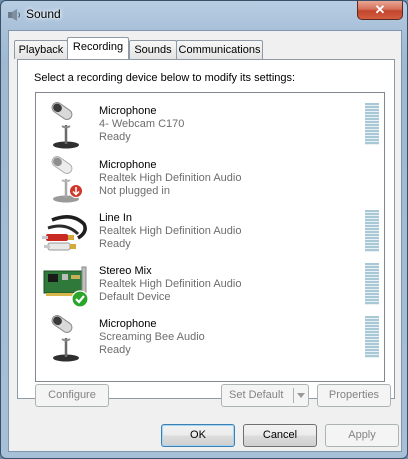 The height and width of the screenshot is (459, 408). What do you see at coordinates (135, 297) in the screenshot?
I see `device-status: Default Device` at bounding box center [135, 297].